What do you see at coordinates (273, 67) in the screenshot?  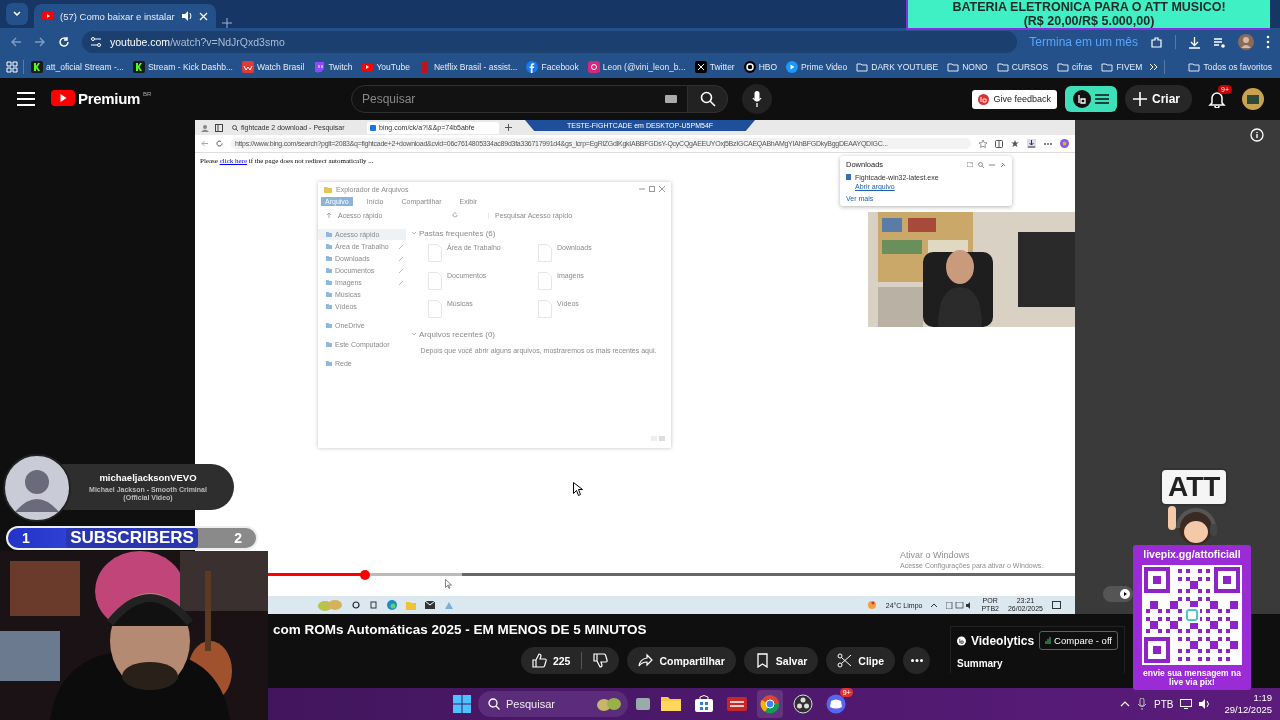 I see `bookmark: Watch Brasil` at bounding box center [273, 67].